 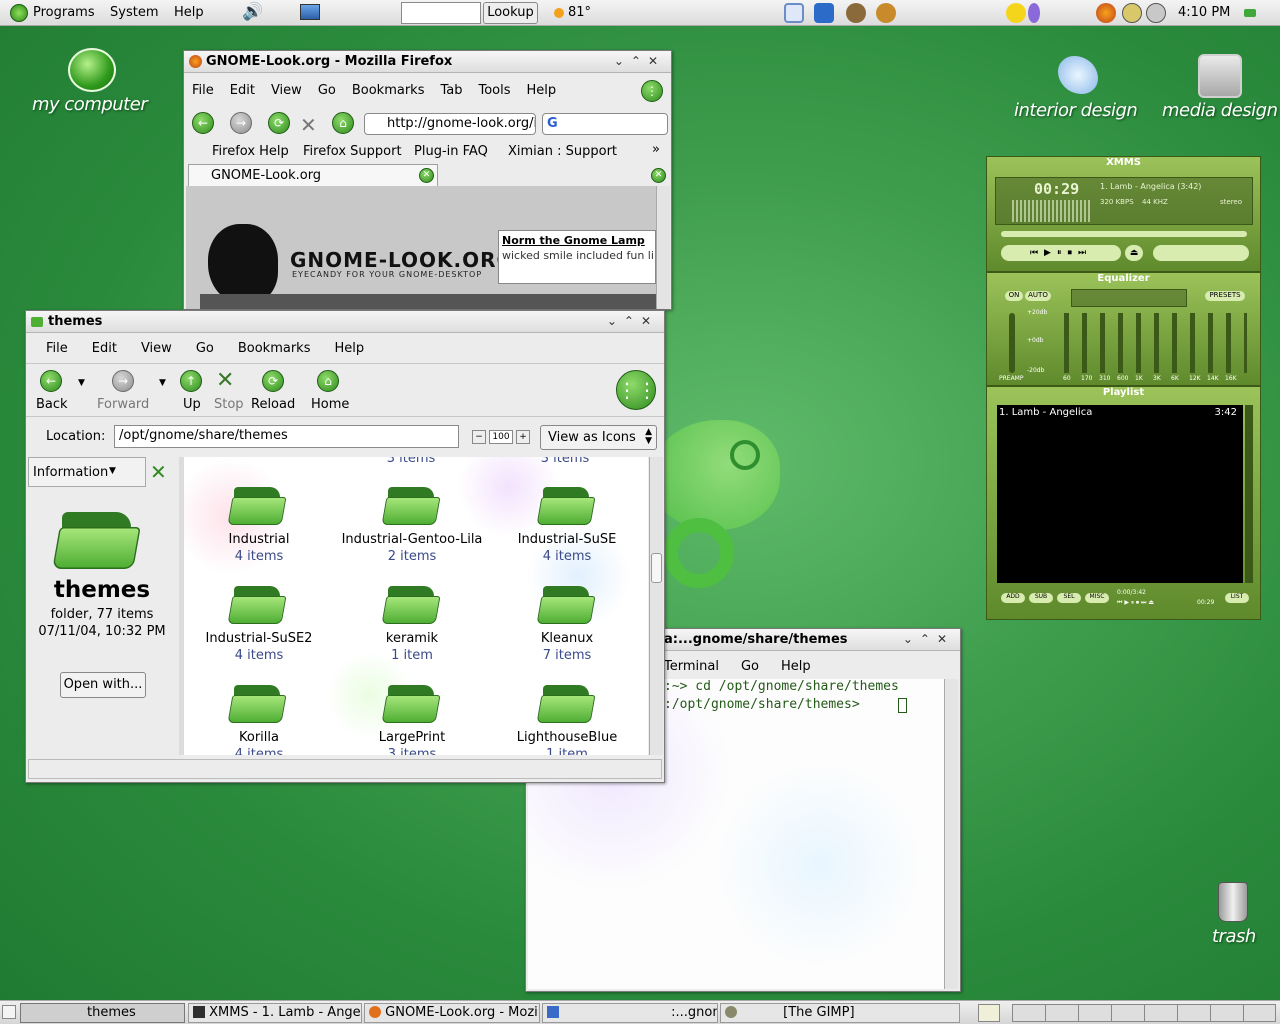 I want to click on firefox-window-controls: ⌄⌃✕, so click(x=639, y=61).